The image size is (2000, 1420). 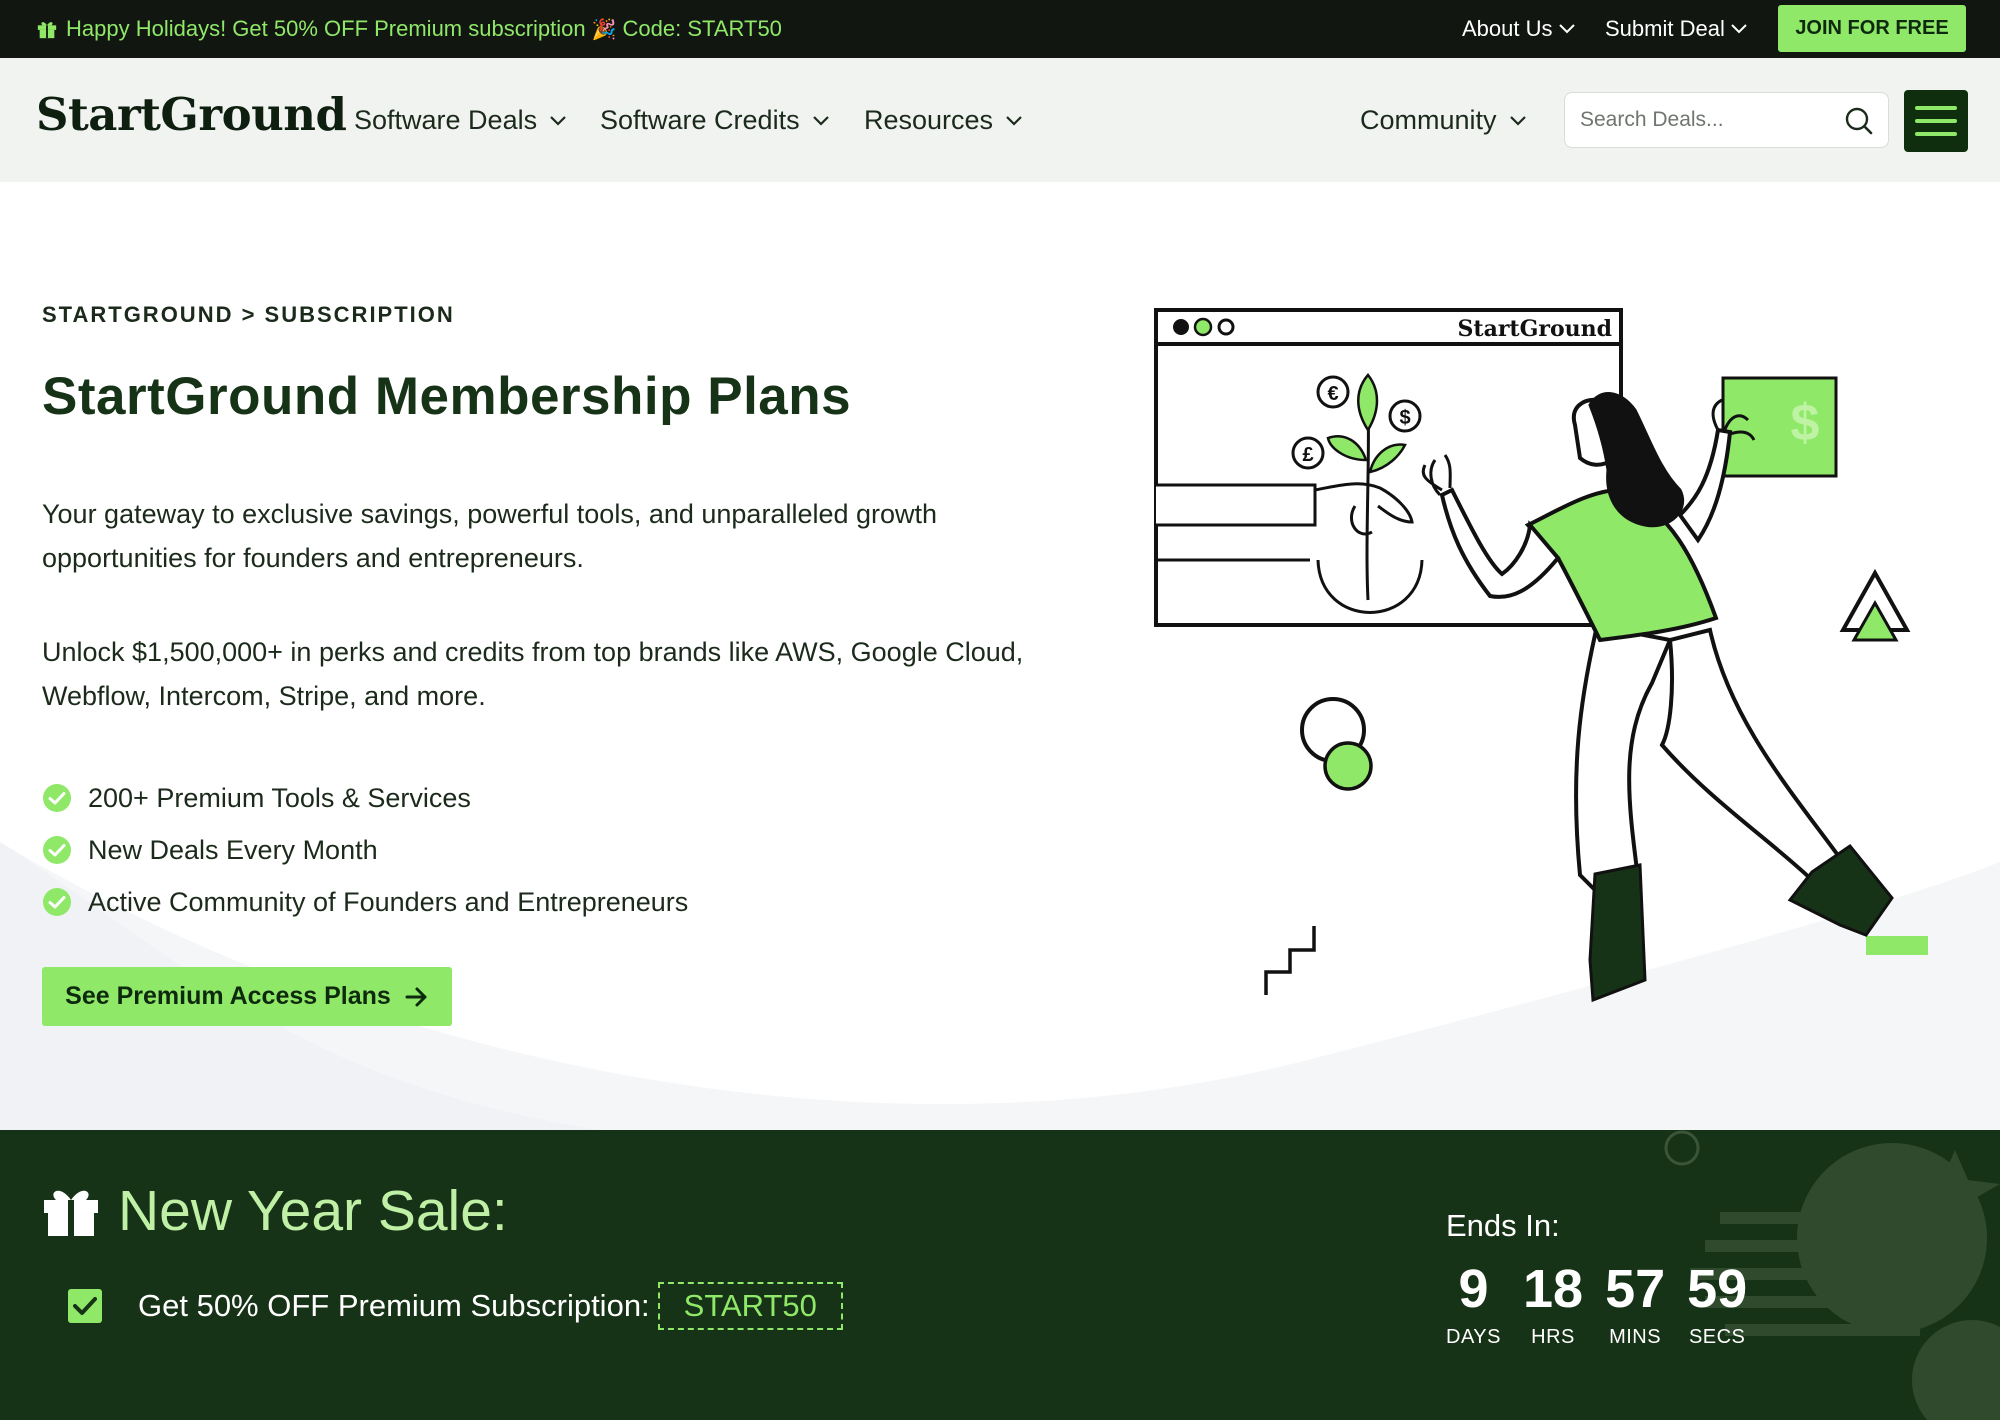 I want to click on nav-software-deals: Software Deals, so click(x=460, y=120).